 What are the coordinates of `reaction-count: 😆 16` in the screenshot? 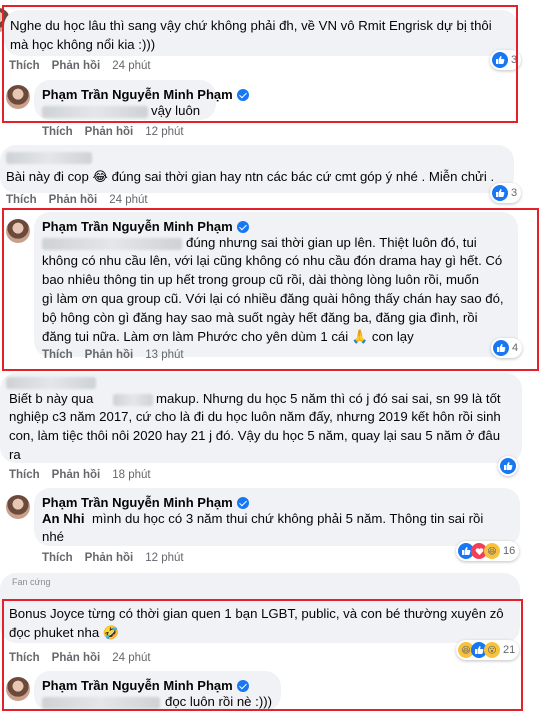 It's located at (488, 551).